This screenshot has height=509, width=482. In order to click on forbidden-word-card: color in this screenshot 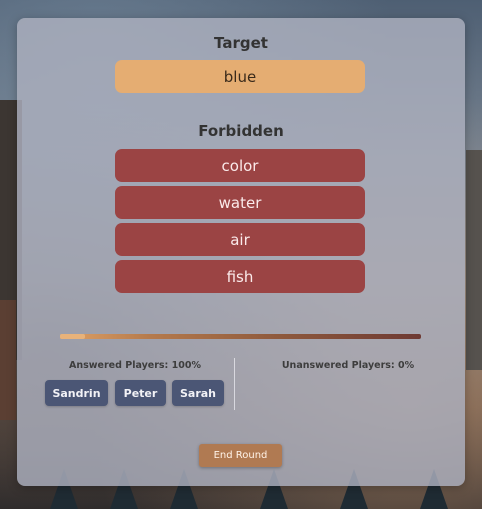, I will do `click(240, 165)`.